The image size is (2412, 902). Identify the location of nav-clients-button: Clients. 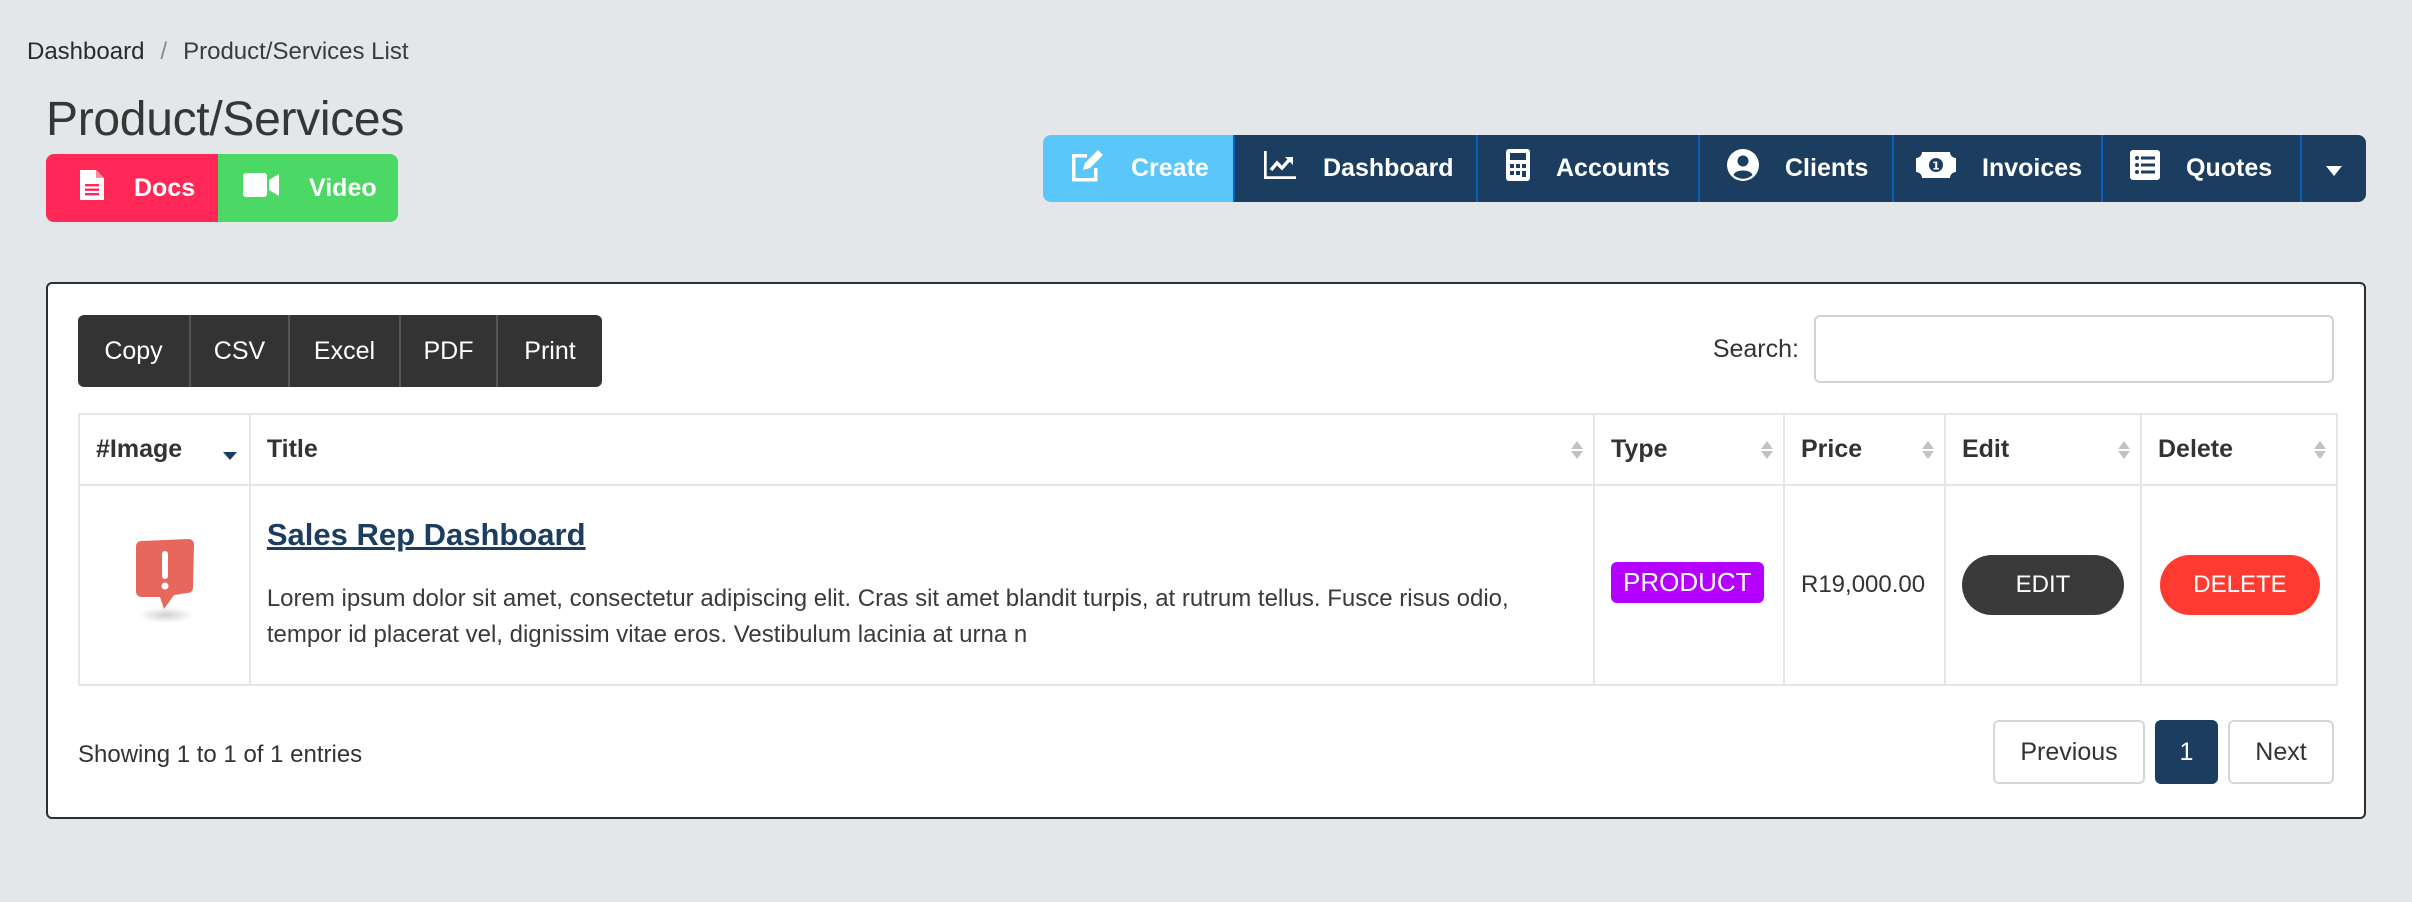
(1795, 168).